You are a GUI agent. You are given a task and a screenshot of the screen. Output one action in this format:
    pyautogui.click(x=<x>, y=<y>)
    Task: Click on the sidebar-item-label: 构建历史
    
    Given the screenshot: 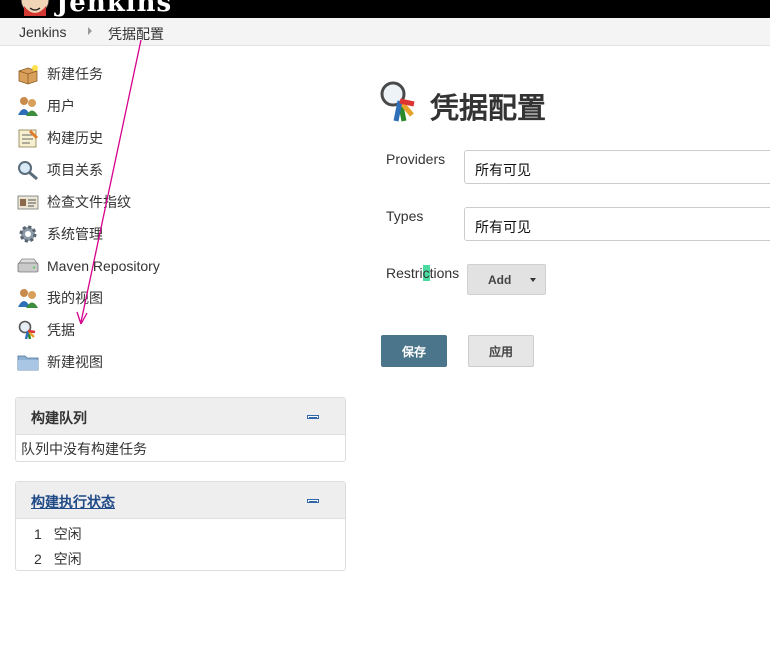 What is the action you would take?
    pyautogui.click(x=75, y=138)
    